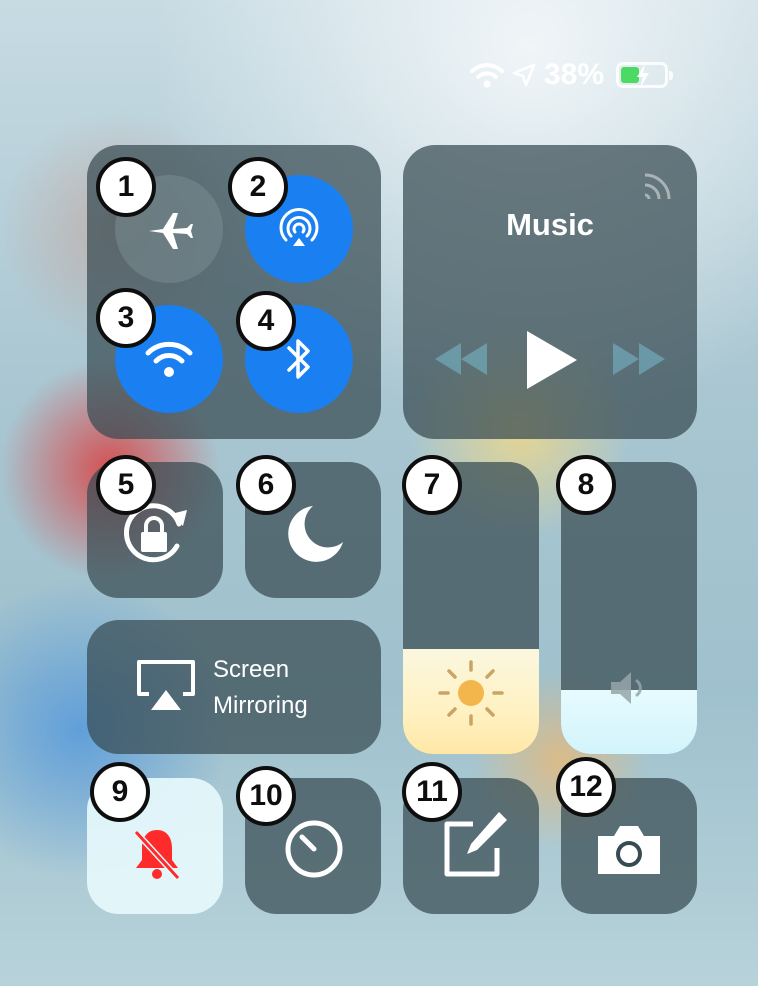  I want to click on muted-bell-icon, so click(157, 855).